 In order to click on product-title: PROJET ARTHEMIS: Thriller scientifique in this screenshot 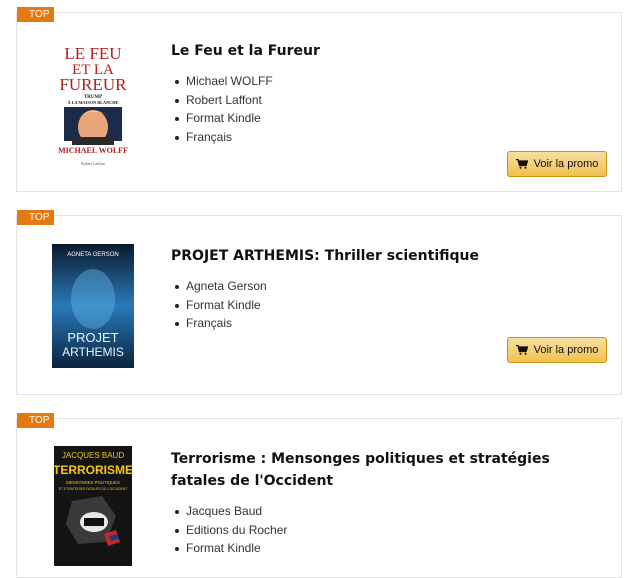, I will do `click(381, 256)`.